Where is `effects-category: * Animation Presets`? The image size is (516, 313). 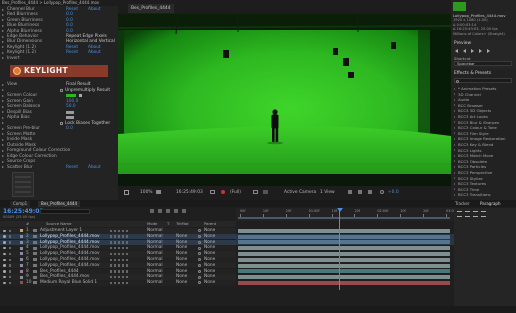 effects-category: * Animation Presets is located at coordinates (484, 88).